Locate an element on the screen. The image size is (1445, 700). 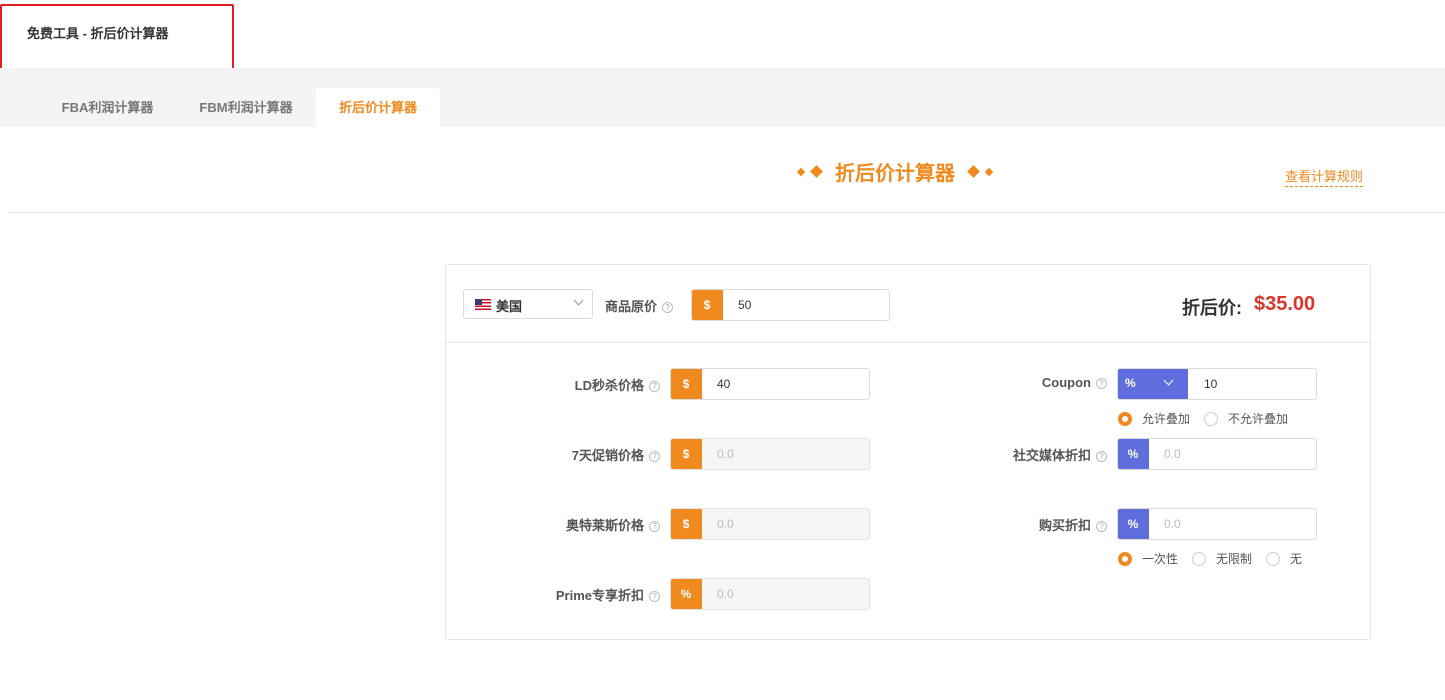
prime-discount-label: Prime专享折扣? is located at coordinates (608, 594).